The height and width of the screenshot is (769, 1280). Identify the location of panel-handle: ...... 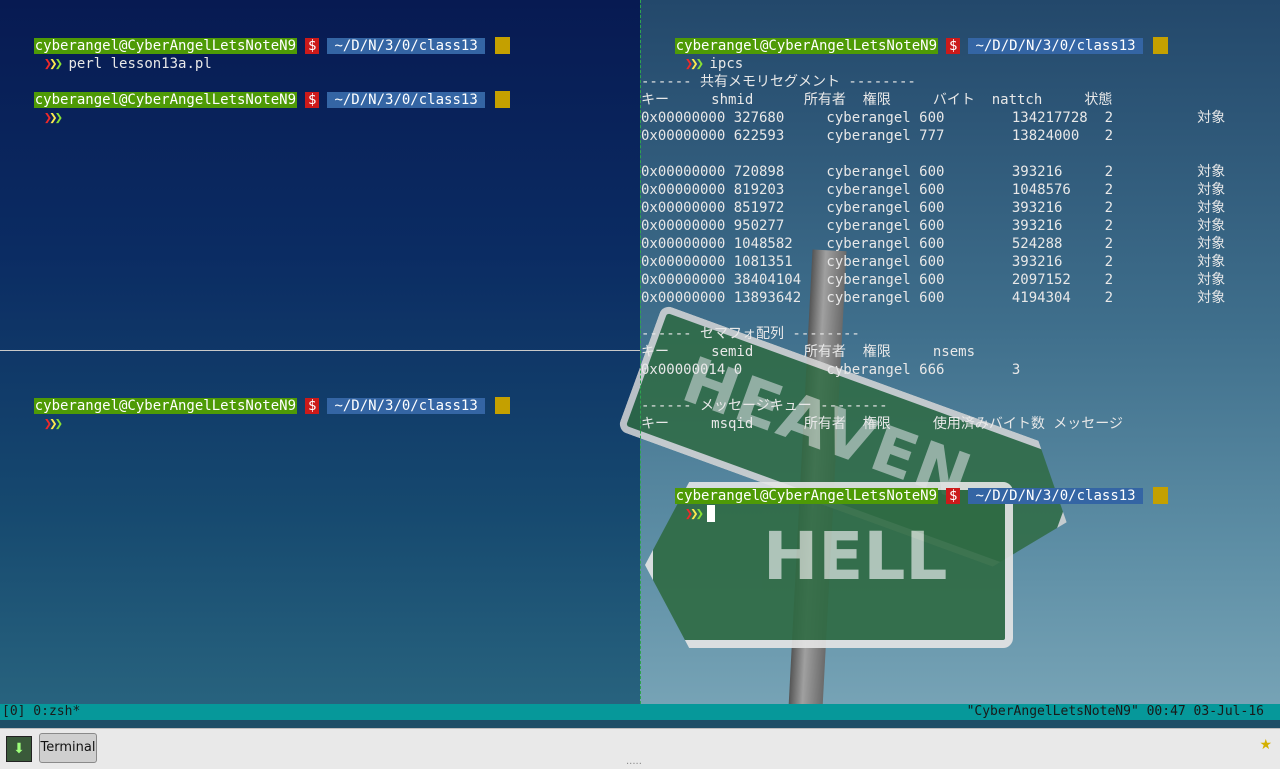
(634, 762).